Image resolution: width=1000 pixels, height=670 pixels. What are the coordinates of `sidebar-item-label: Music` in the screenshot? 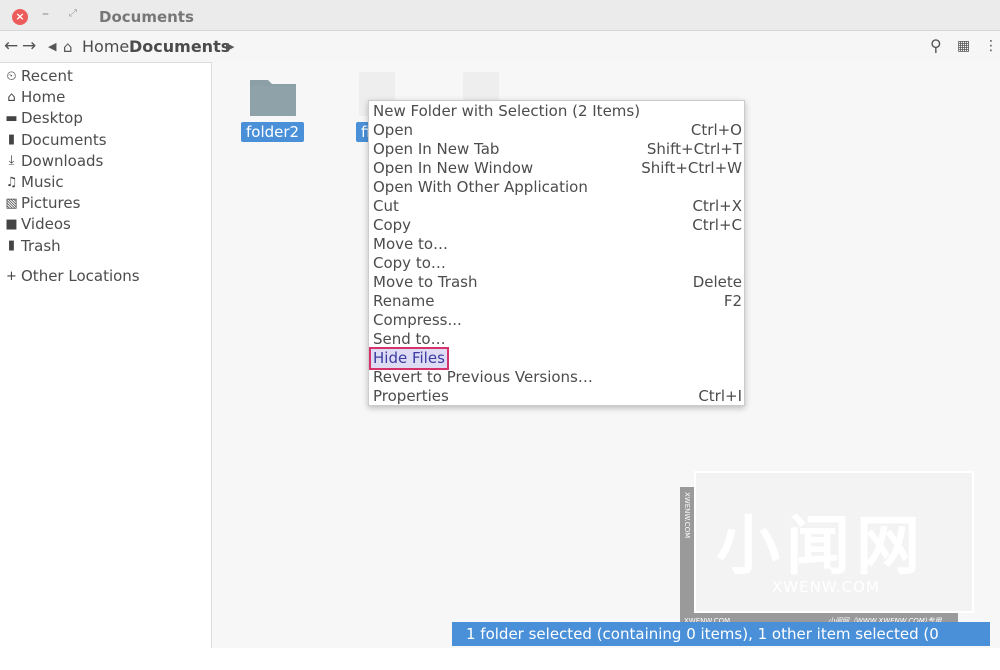 It's located at (42, 182).